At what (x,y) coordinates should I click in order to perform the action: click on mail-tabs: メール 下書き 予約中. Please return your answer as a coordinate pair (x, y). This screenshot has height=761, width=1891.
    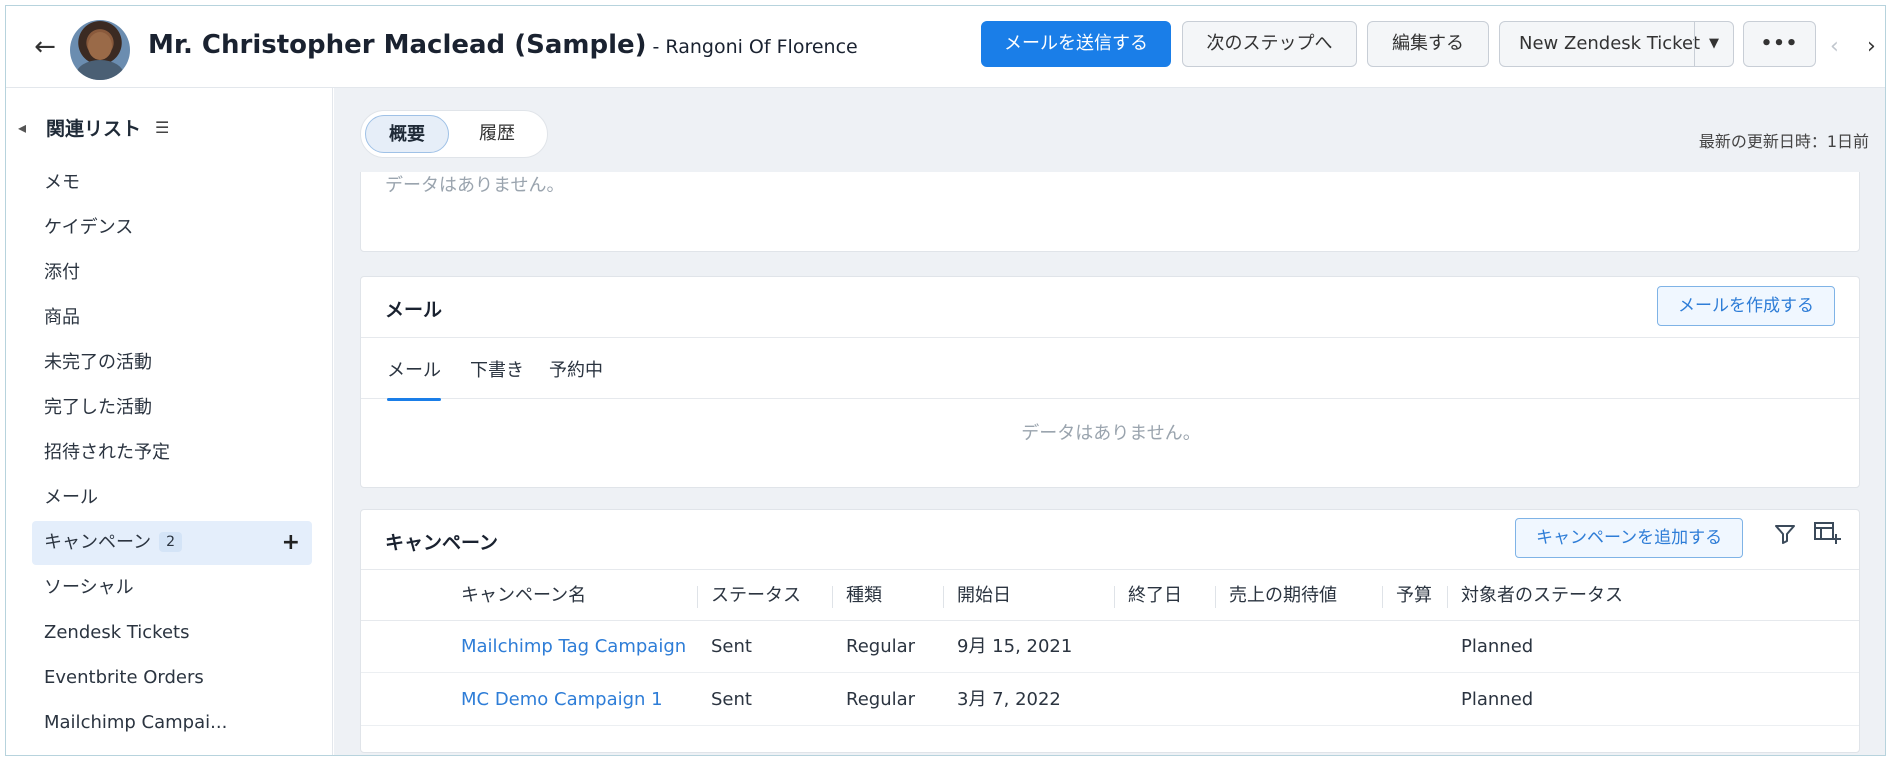
    Looking at the image, I should click on (1110, 369).